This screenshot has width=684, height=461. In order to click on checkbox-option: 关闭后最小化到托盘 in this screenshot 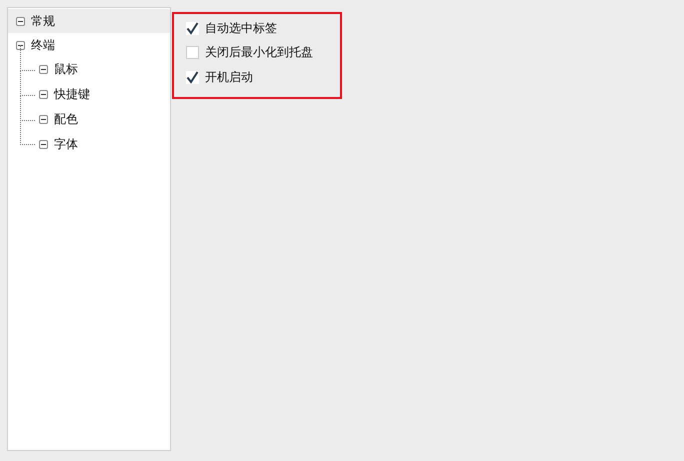, I will do `click(263, 52)`.